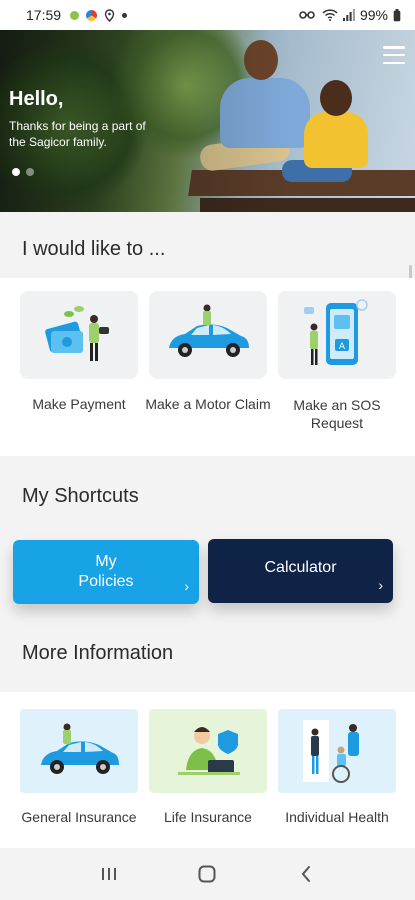  Describe the element at coordinates (125, 15) in the screenshot. I see `dot-icon` at that location.